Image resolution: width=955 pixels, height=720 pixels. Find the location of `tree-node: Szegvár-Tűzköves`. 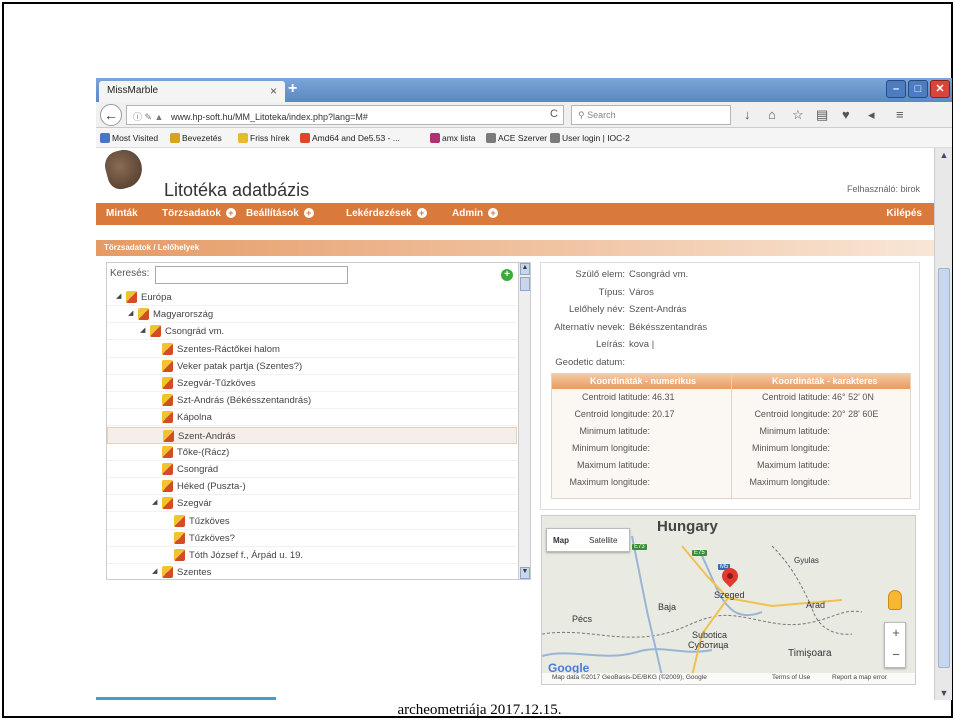

tree-node: Szegvár-Tűzköves is located at coordinates (312, 383).